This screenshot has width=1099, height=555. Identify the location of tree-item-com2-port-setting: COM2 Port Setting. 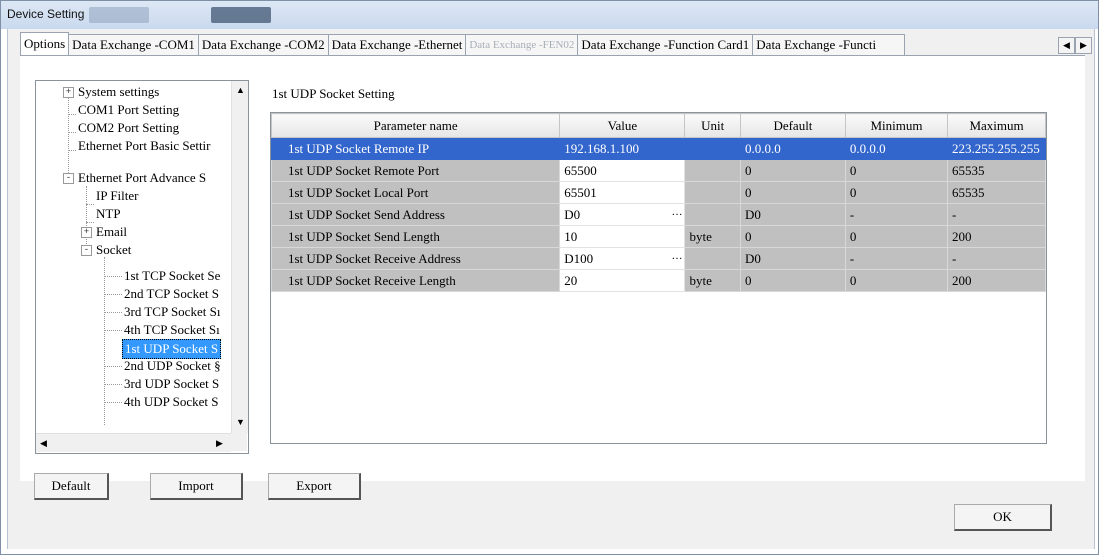
(128, 128).